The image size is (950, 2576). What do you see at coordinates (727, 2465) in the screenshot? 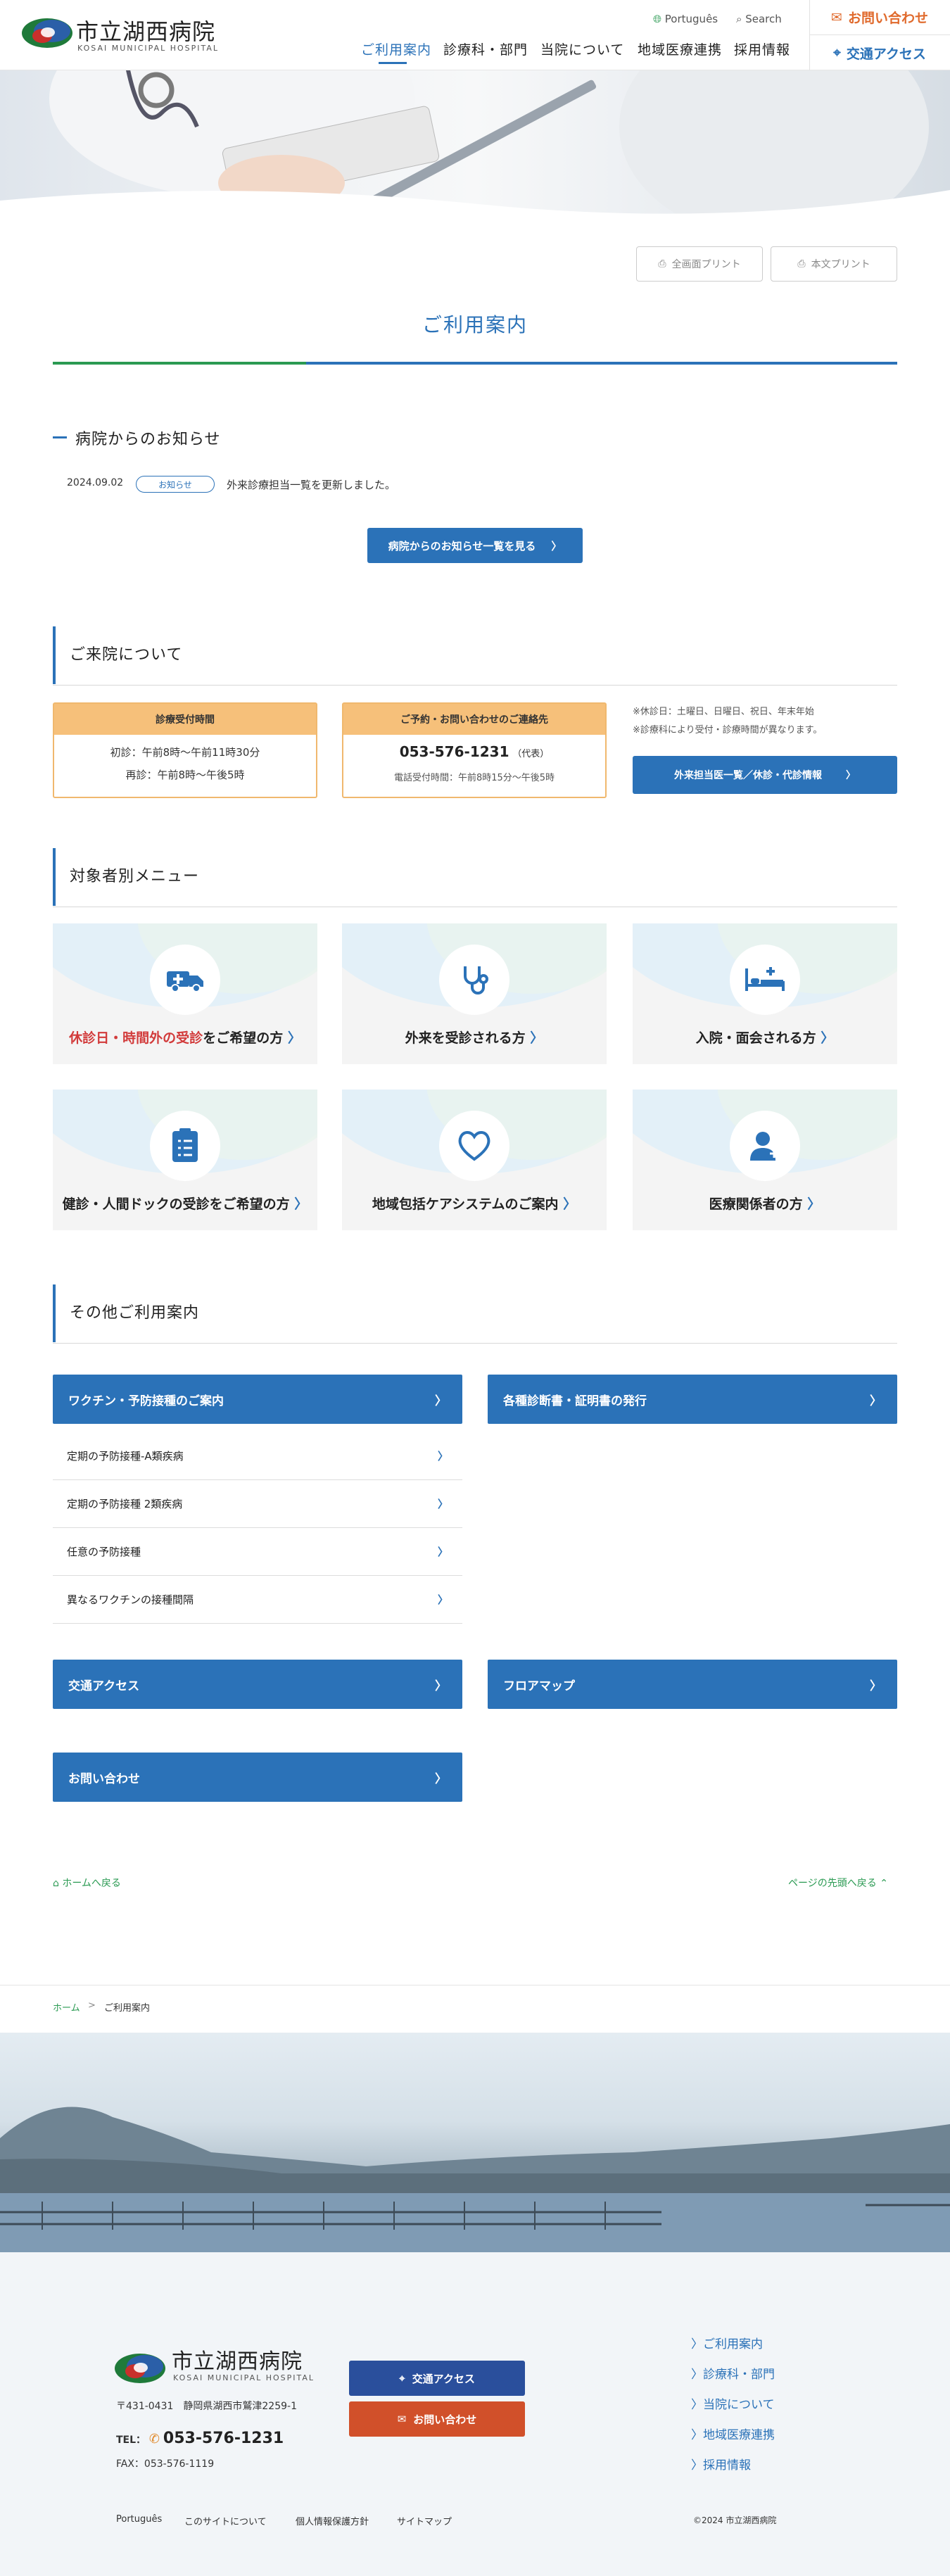
I see `footer-link-label: 採用情報` at bounding box center [727, 2465].